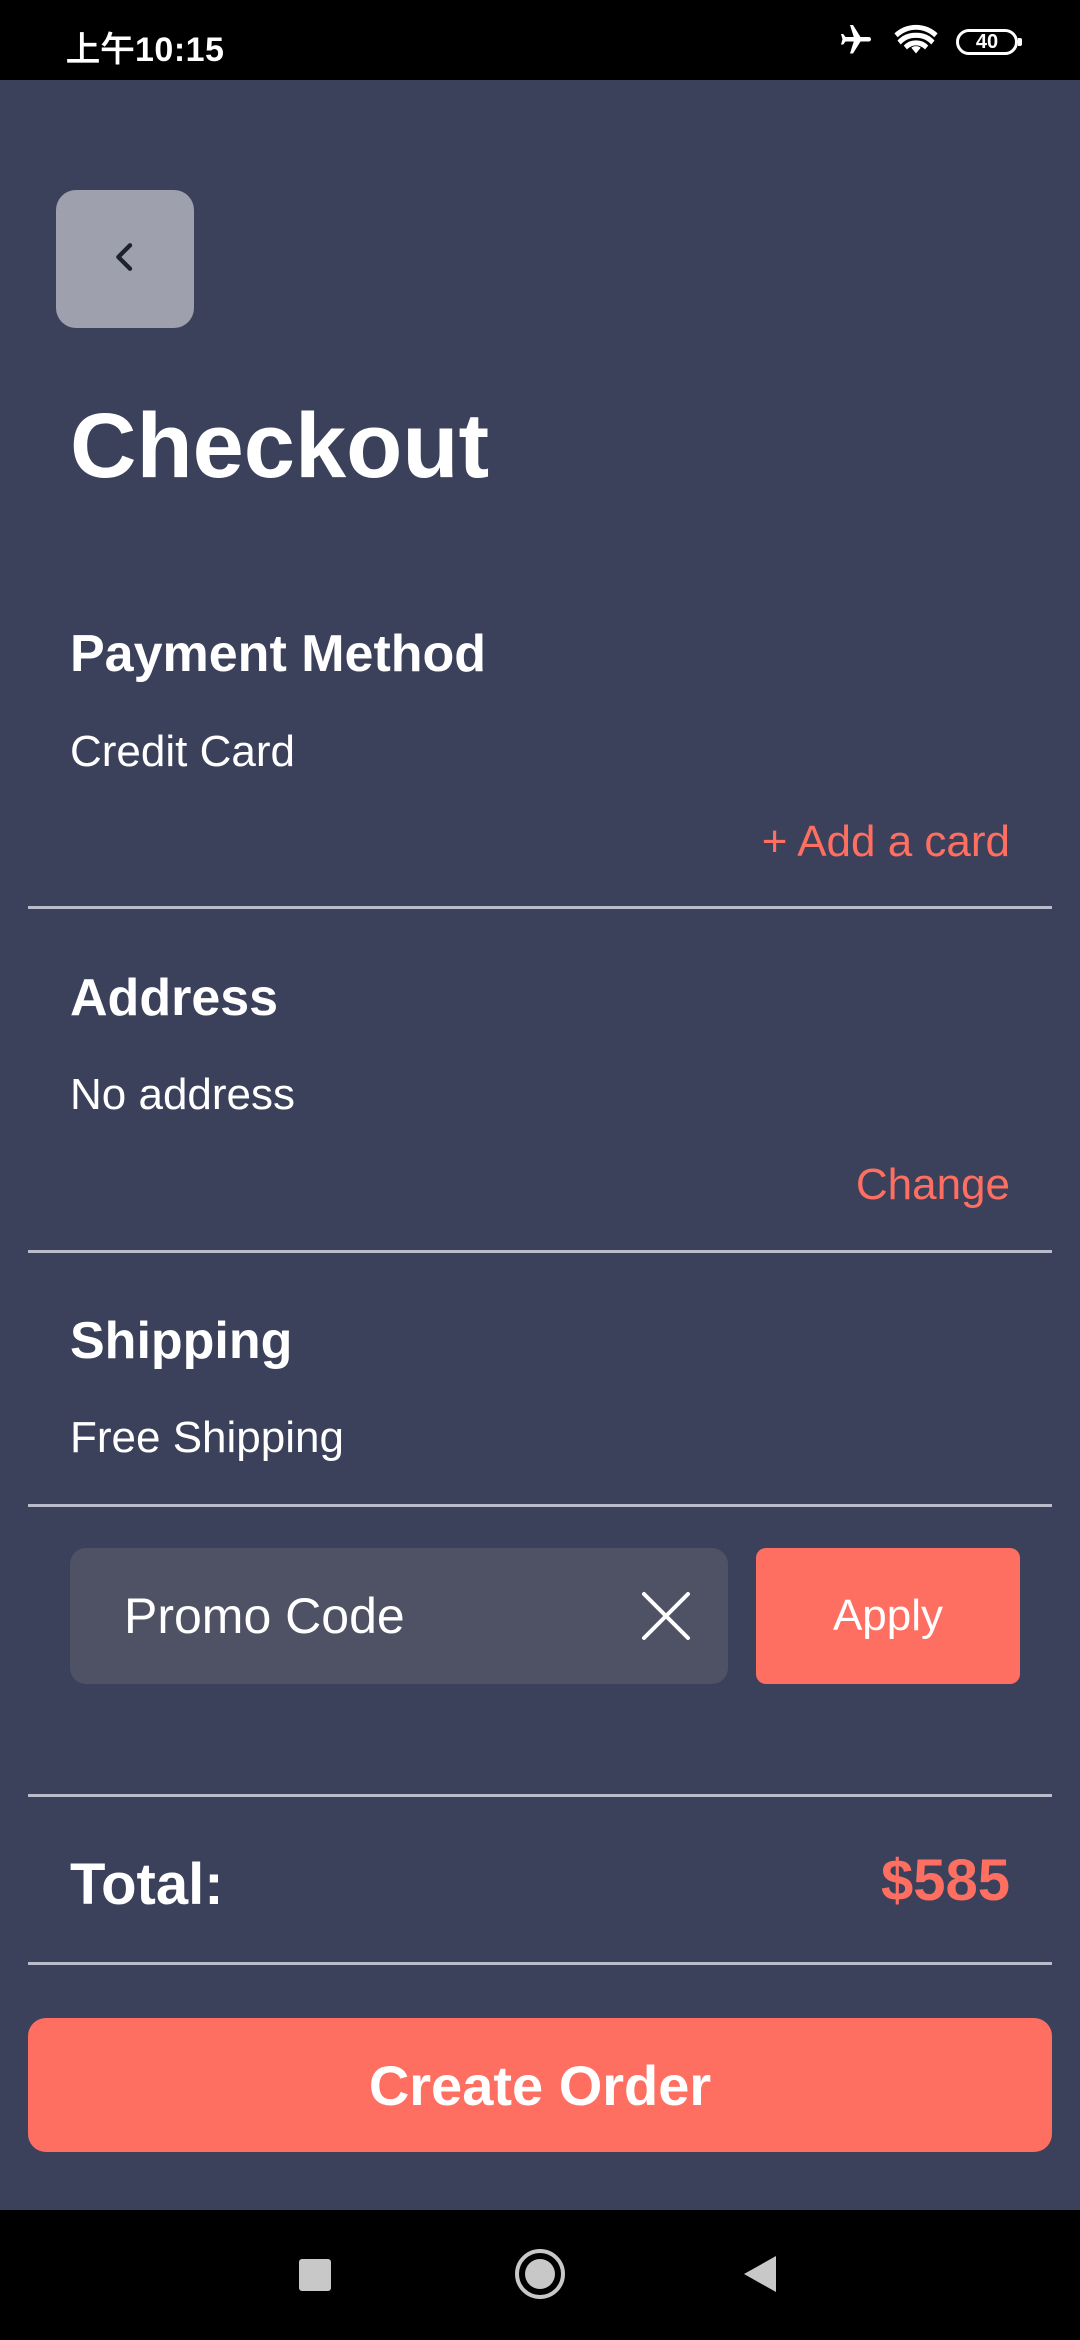 The width and height of the screenshot is (1080, 2340). I want to click on status-icons: 40, so click(929, 42).